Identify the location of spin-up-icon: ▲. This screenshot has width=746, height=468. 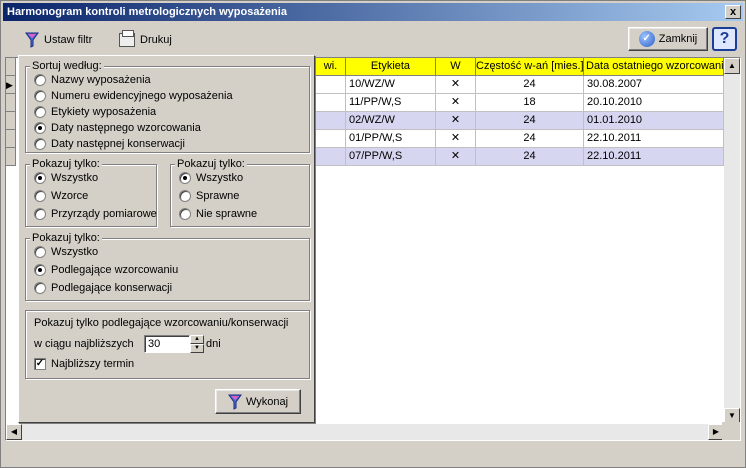
(197, 339).